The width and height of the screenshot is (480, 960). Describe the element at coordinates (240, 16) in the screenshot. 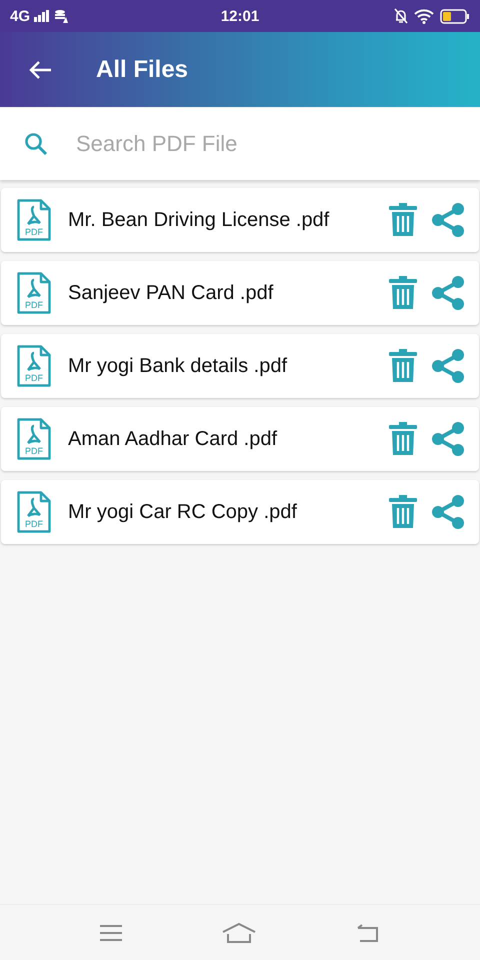

I see `clock: 12:01` at that location.